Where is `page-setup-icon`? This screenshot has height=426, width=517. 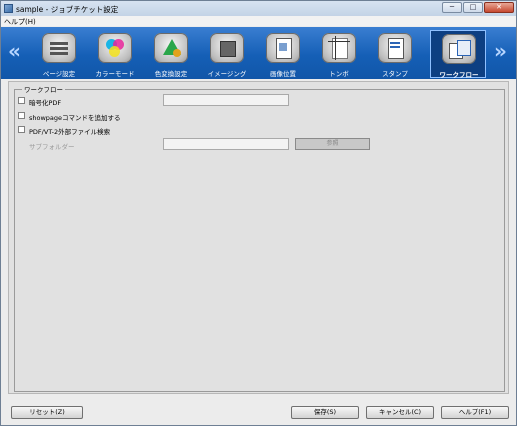 page-setup-icon is located at coordinates (59, 48).